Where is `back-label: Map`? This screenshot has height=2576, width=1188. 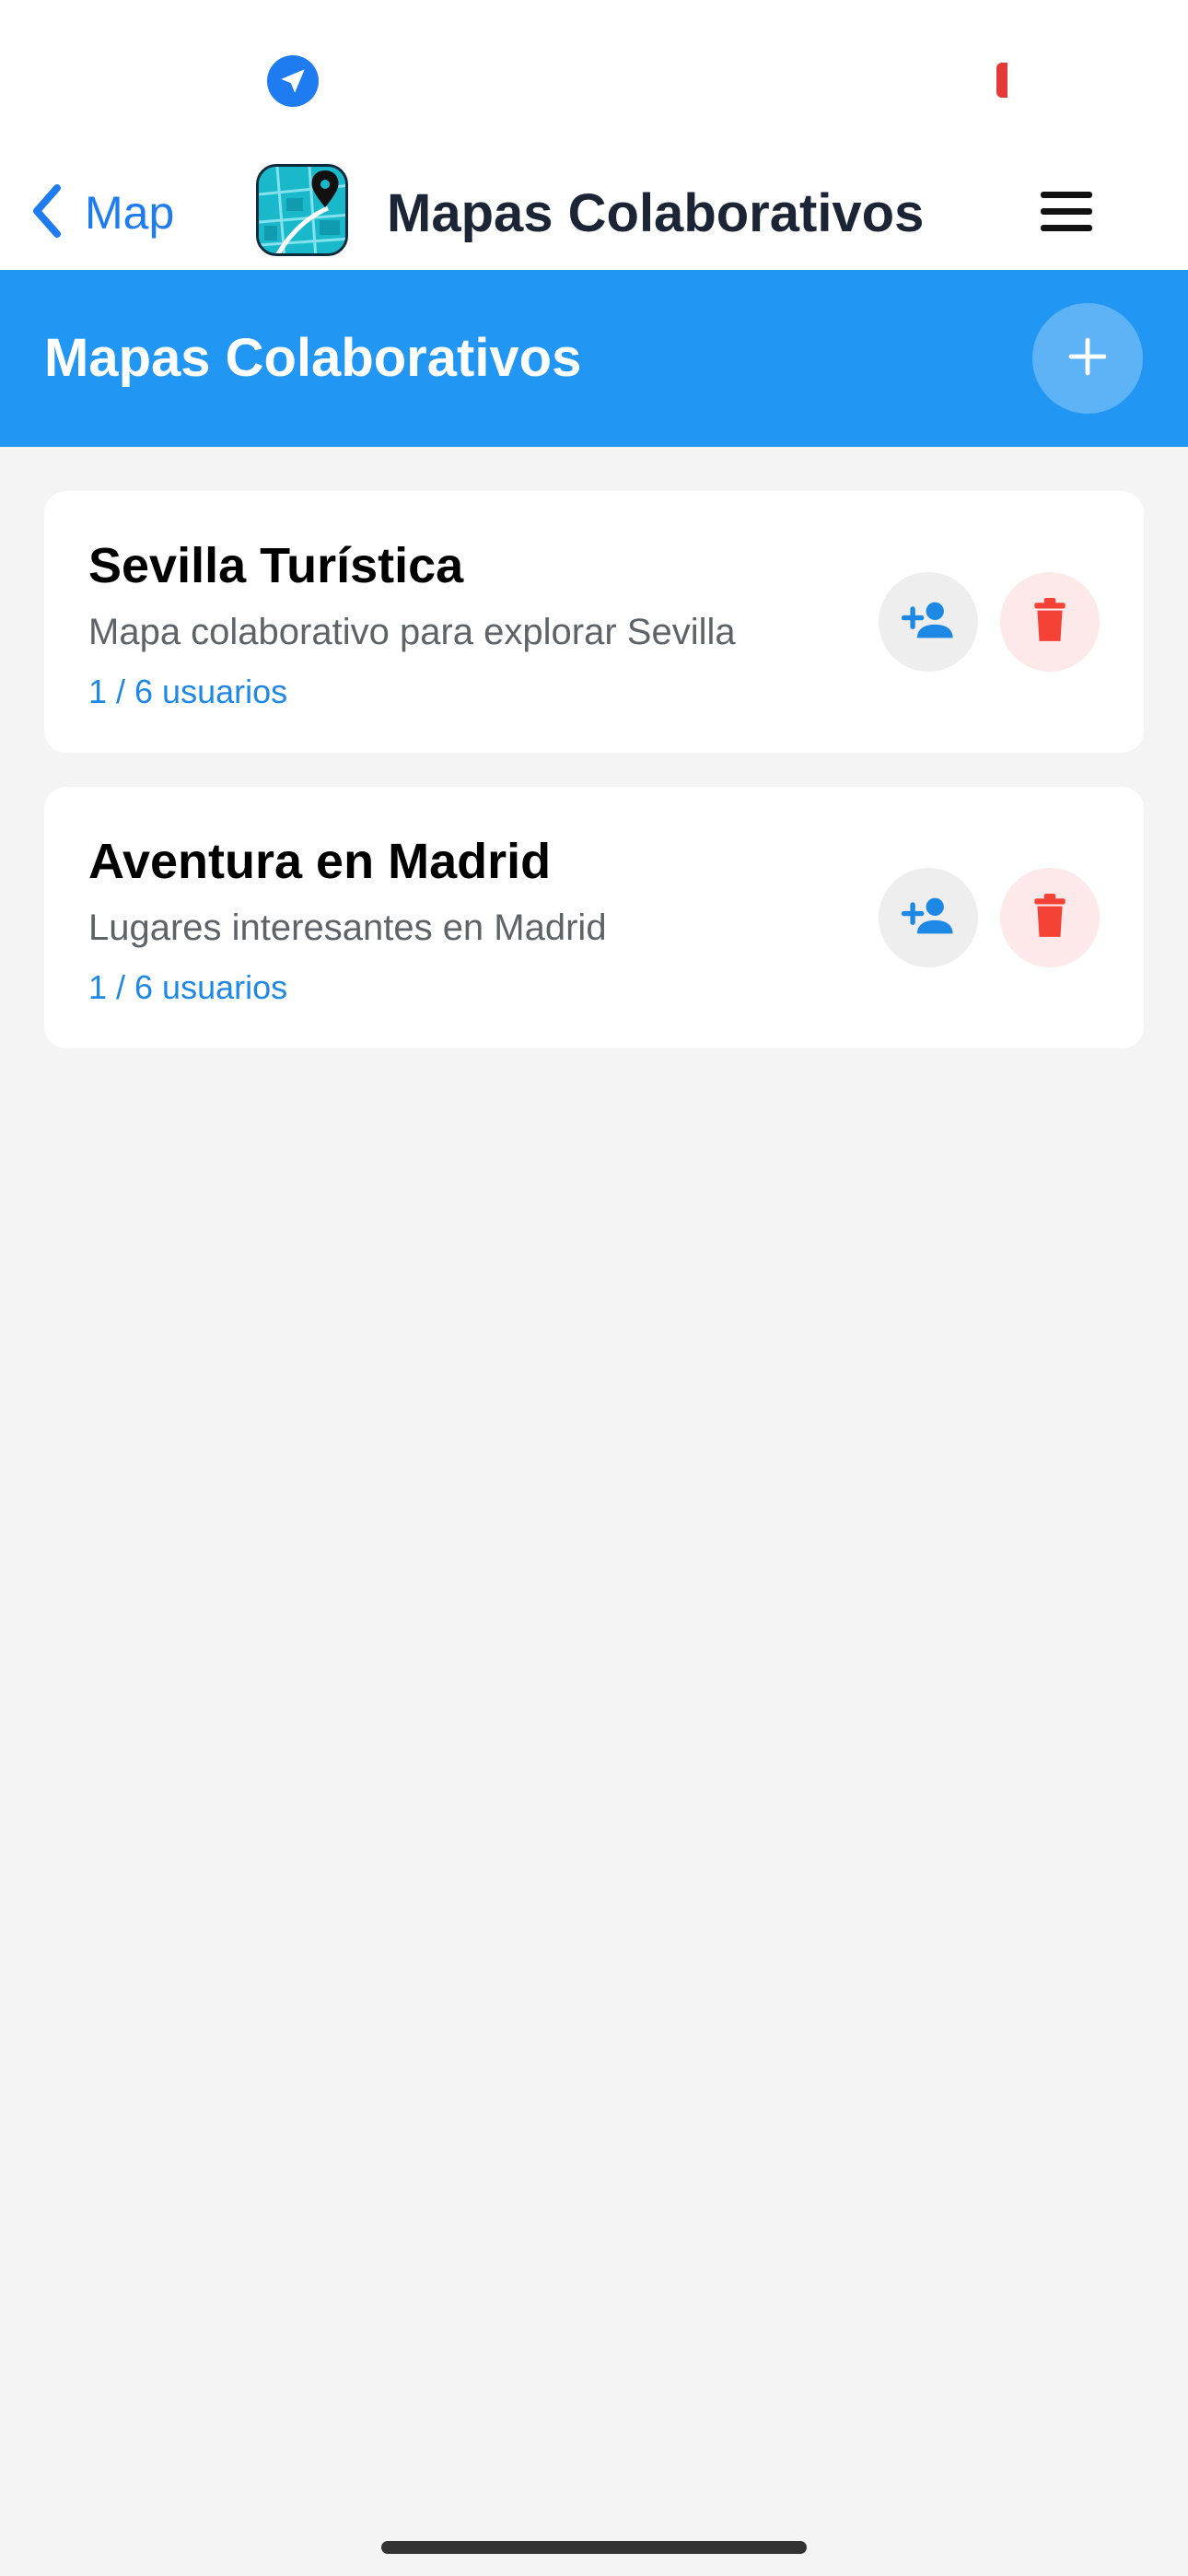
back-label: Map is located at coordinates (130, 213).